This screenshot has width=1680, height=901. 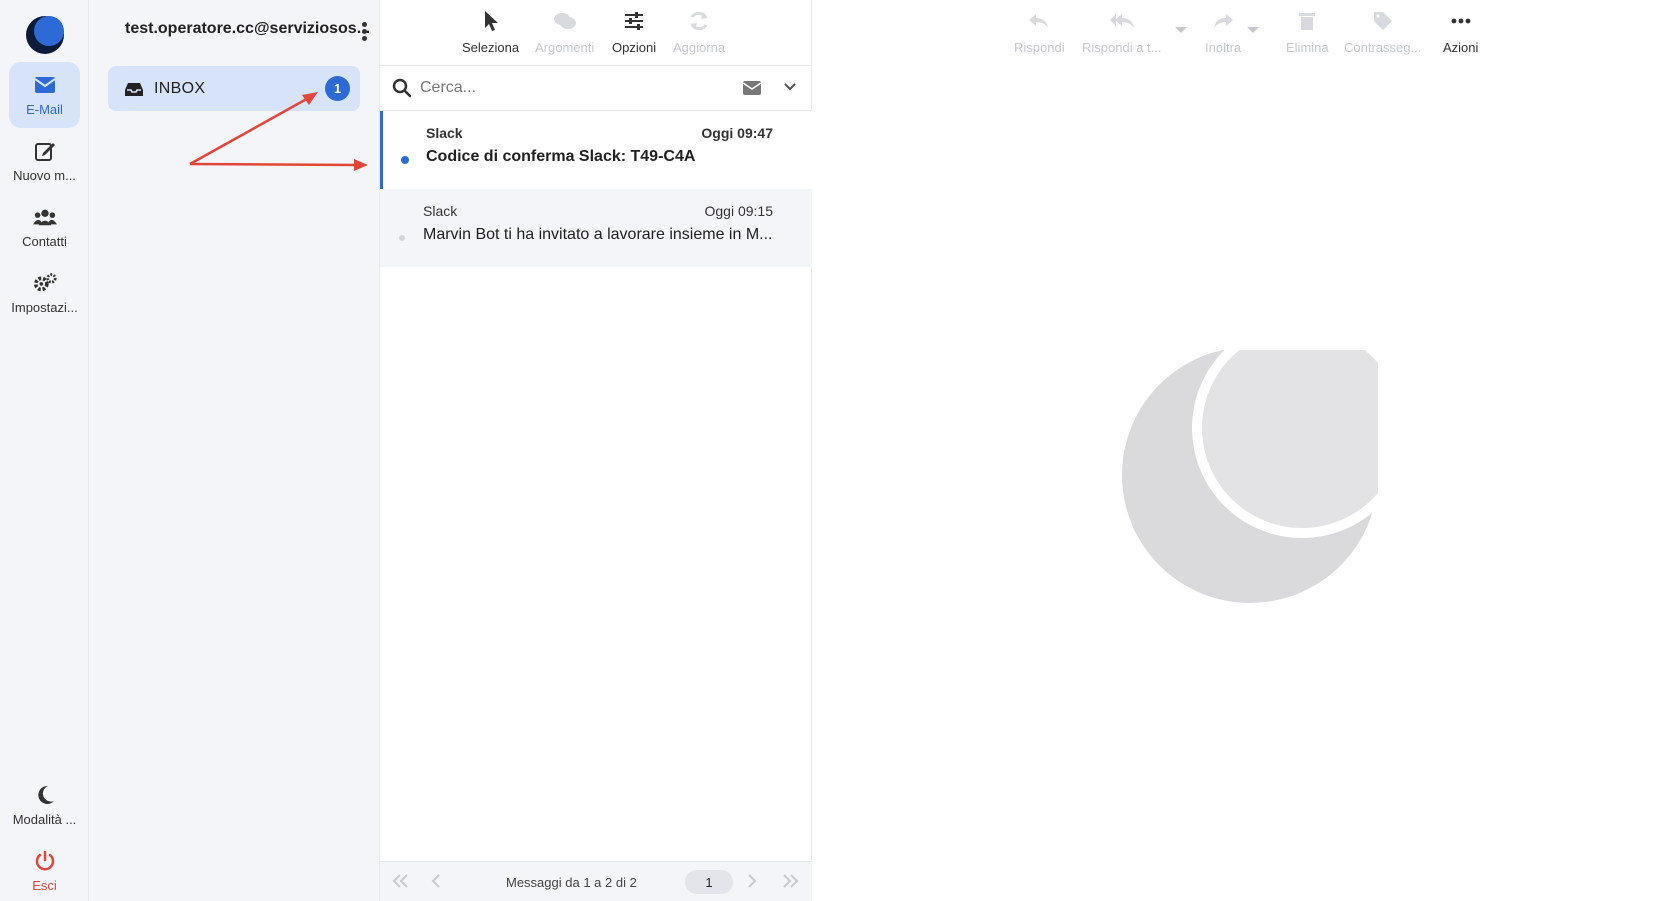 What do you see at coordinates (1253, 30) in the screenshot?
I see `forward-dropdown-icon` at bounding box center [1253, 30].